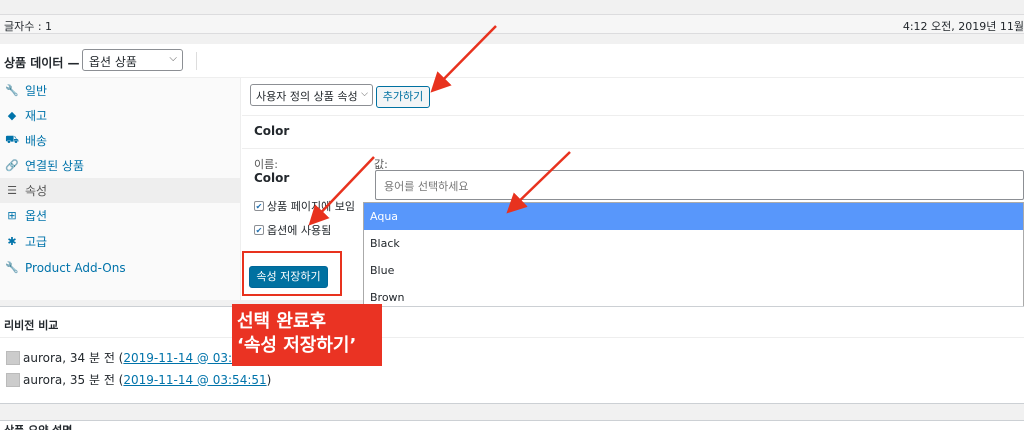 This screenshot has height=430, width=1024. Describe the element at coordinates (36, 141) in the screenshot. I see `tab-label: 배송` at that location.